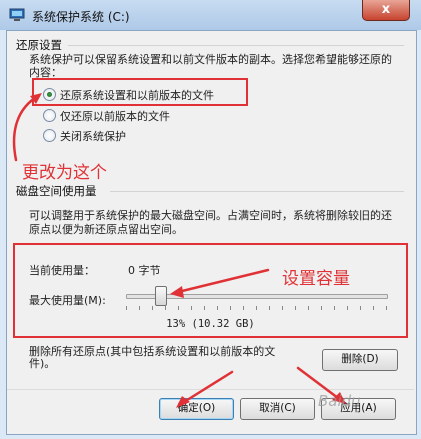 Image resolution: width=421 pixels, height=439 pixels. I want to click on watermark: Baidu, so click(339, 401).